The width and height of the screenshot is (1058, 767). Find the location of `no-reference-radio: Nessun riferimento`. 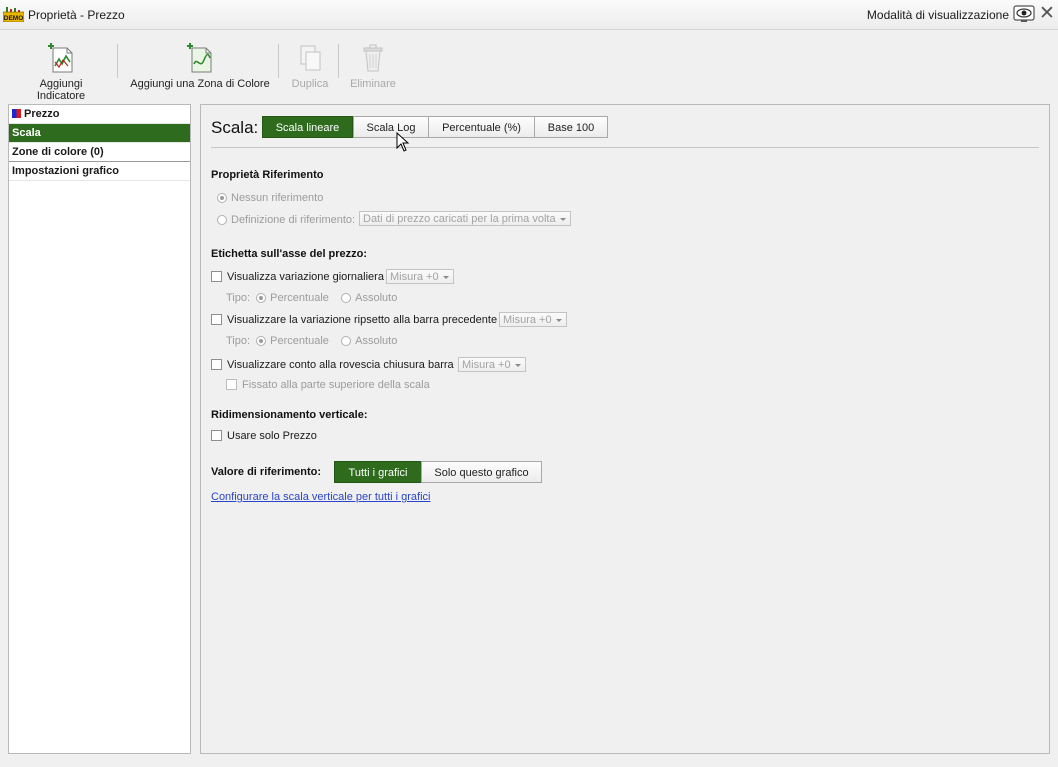

no-reference-radio: Nessun riferimento is located at coordinates (270, 198).